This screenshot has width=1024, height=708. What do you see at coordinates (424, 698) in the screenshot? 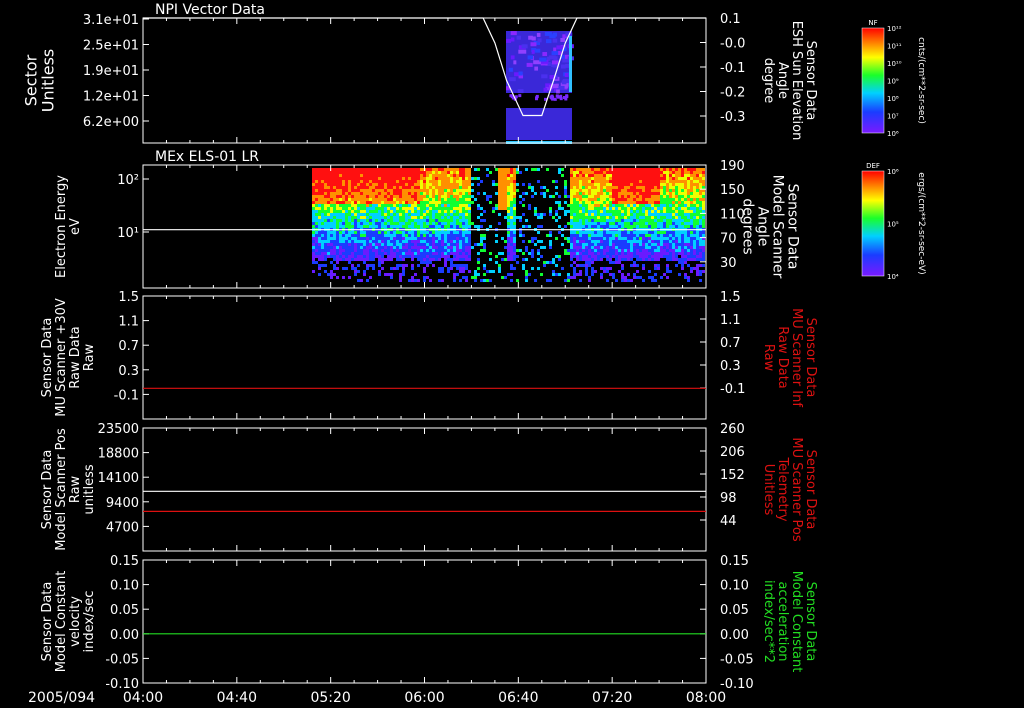
I see `x-tick-label: 06:00` at bounding box center [424, 698].